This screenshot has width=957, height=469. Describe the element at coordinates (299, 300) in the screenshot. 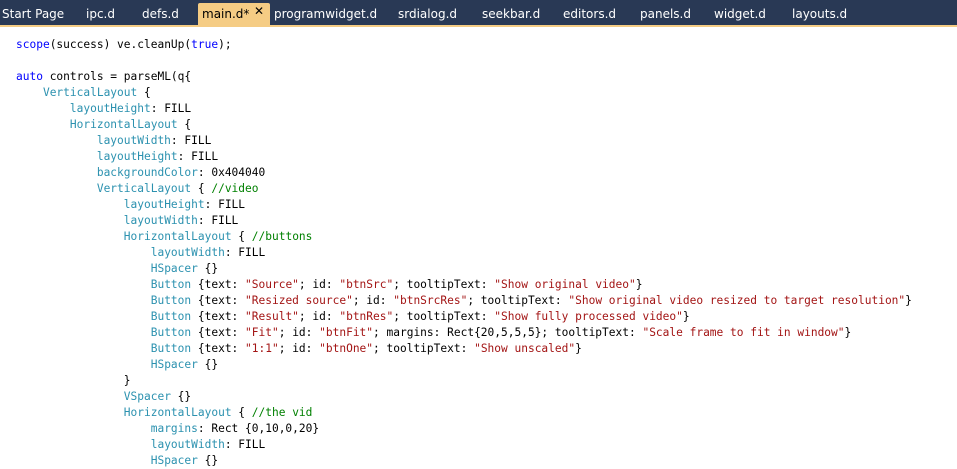

I see `code-token: "Resized source"` at that location.